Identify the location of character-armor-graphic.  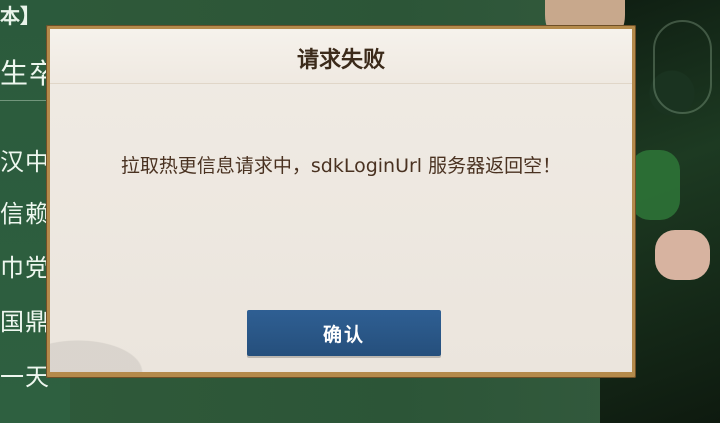
(655, 185).